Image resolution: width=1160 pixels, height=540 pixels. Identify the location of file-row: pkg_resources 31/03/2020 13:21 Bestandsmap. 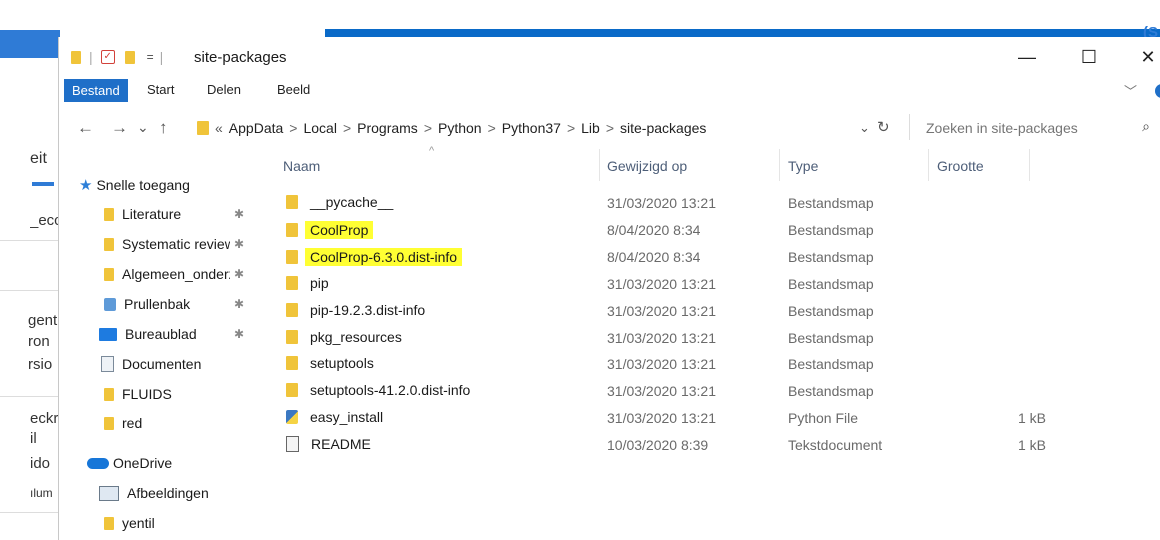
(681, 338).